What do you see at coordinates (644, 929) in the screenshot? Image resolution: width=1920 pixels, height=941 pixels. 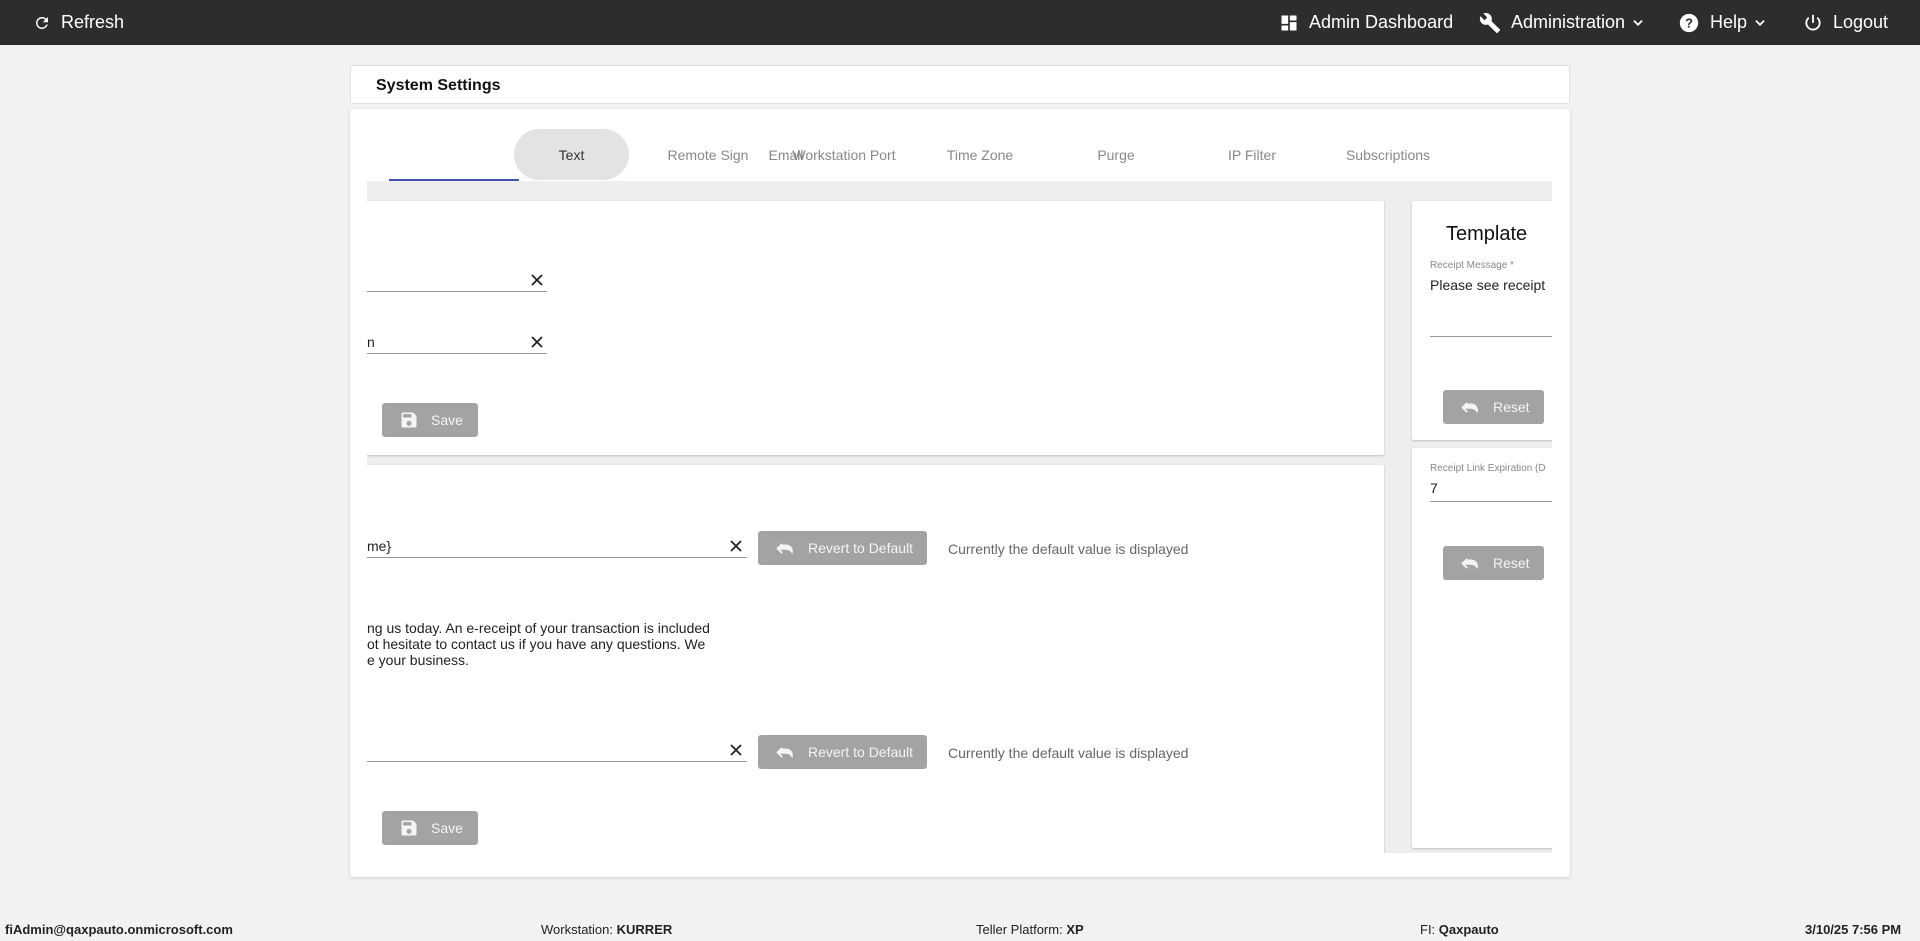 I see `workstation-value: KURRER` at bounding box center [644, 929].